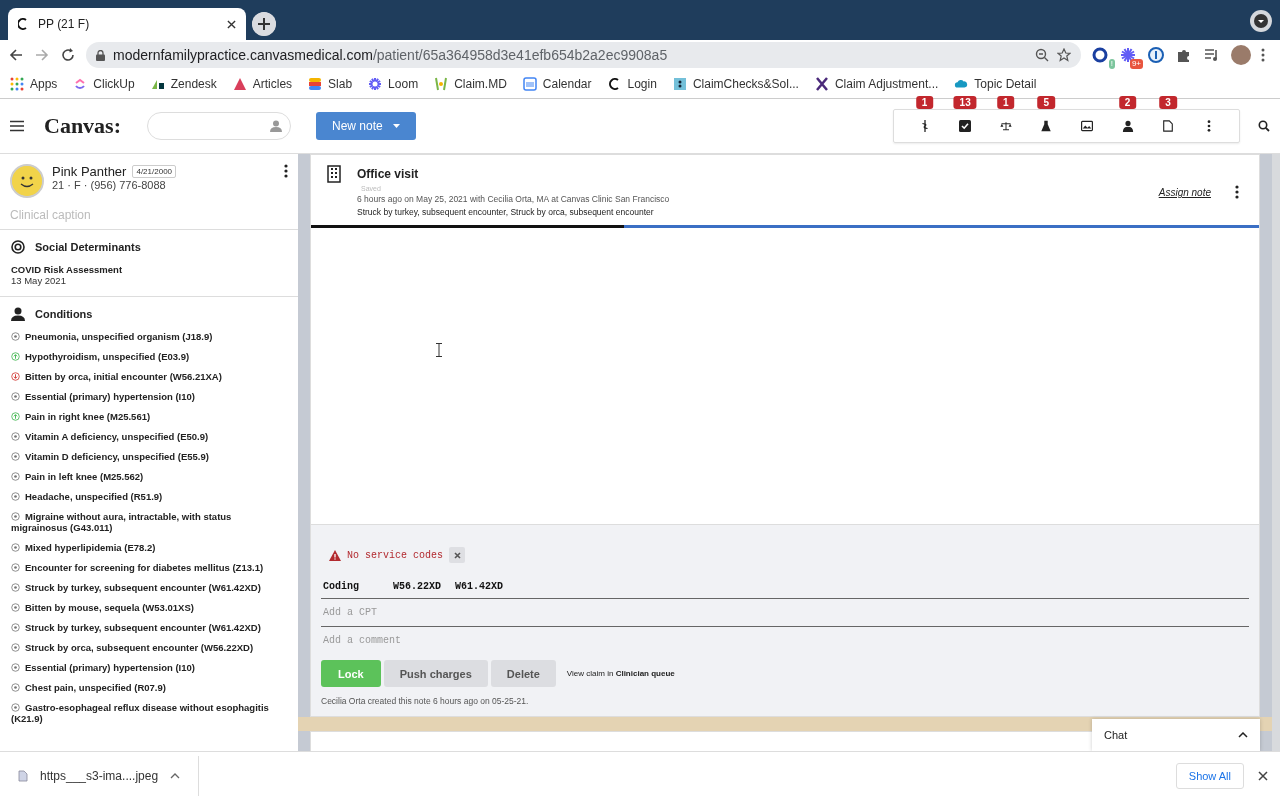  Describe the element at coordinates (965, 126) in the screenshot. I see `checkbox-icon` at that location.